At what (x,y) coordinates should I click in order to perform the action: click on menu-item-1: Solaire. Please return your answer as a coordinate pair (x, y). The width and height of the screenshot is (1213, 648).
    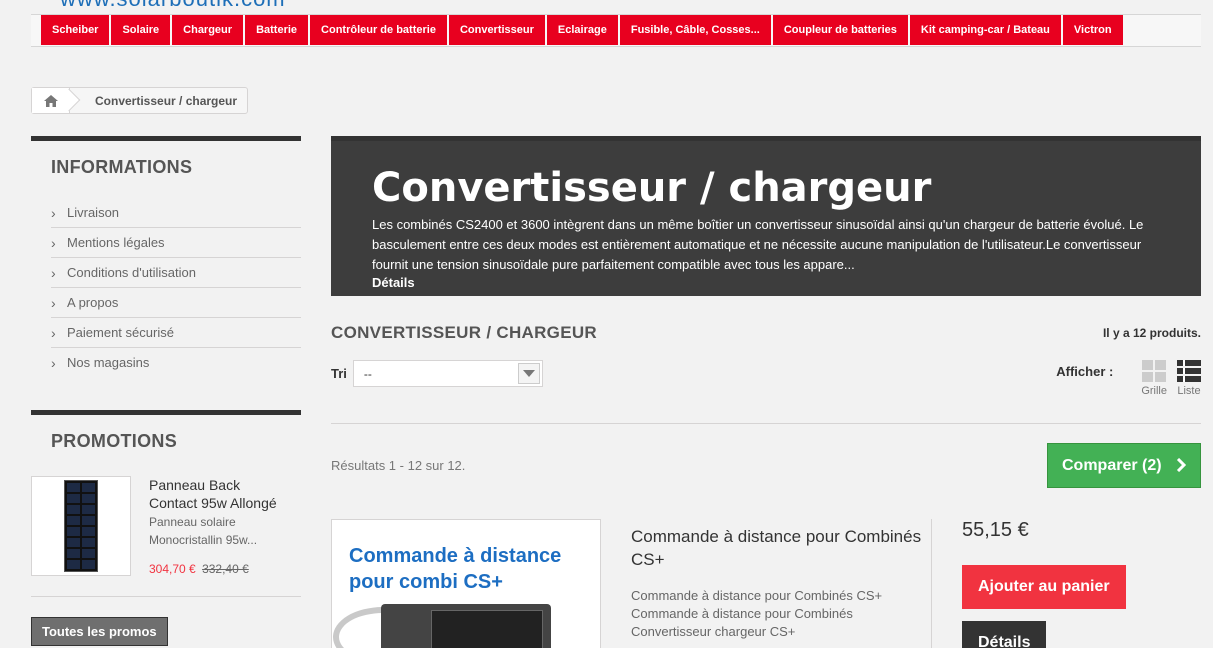
    Looking at the image, I should click on (141, 30).